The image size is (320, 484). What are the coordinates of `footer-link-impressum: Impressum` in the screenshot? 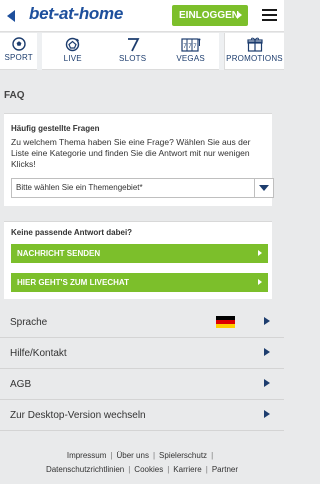 It's located at (87, 456).